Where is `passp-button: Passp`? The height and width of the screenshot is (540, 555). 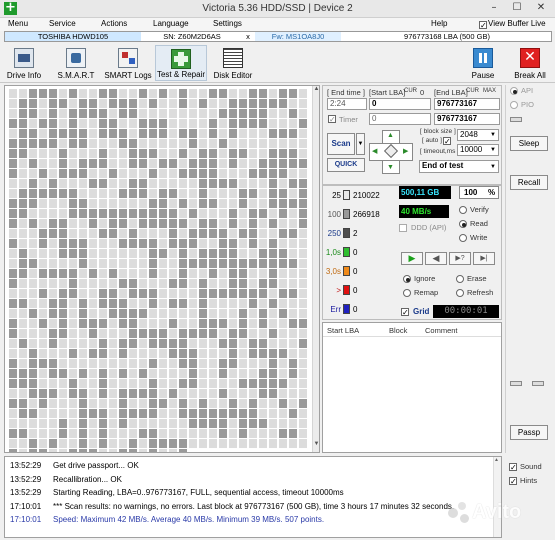 passp-button: Passp is located at coordinates (529, 432).